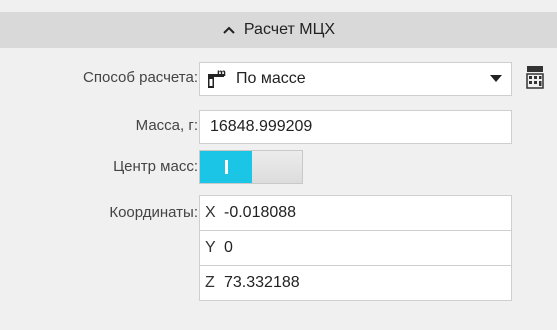  I want to click on center-of-mass-toggle, so click(251, 167).